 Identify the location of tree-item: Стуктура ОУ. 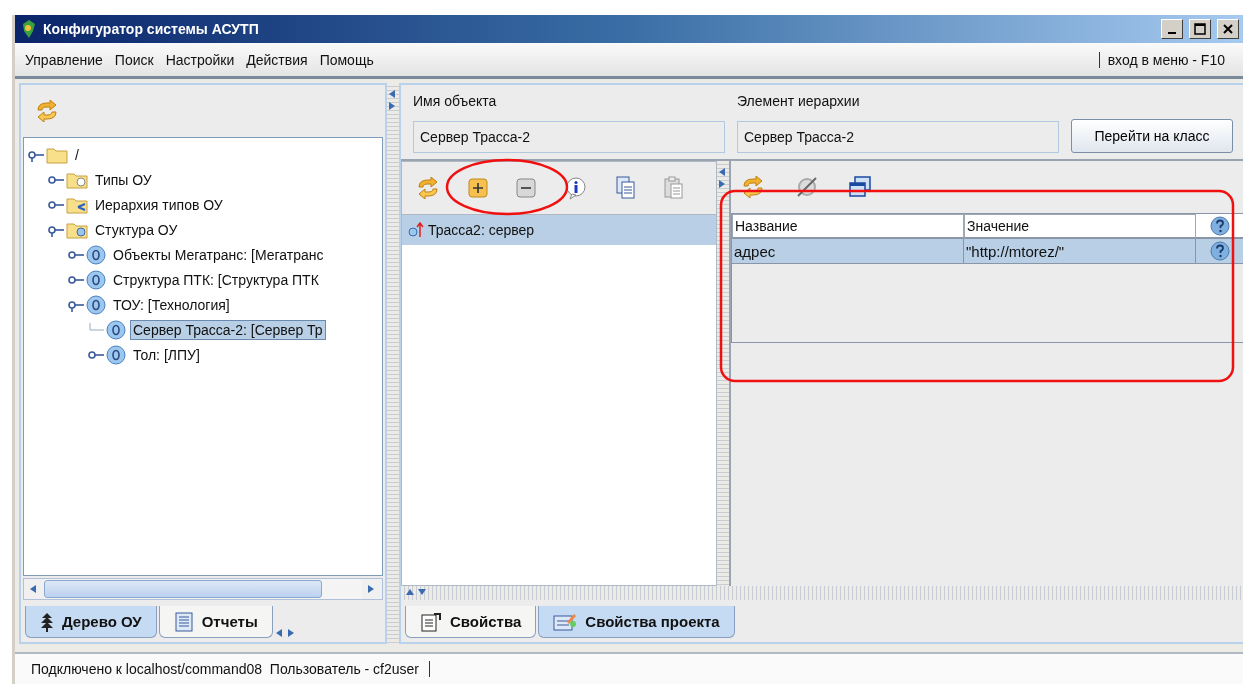
(136, 229).